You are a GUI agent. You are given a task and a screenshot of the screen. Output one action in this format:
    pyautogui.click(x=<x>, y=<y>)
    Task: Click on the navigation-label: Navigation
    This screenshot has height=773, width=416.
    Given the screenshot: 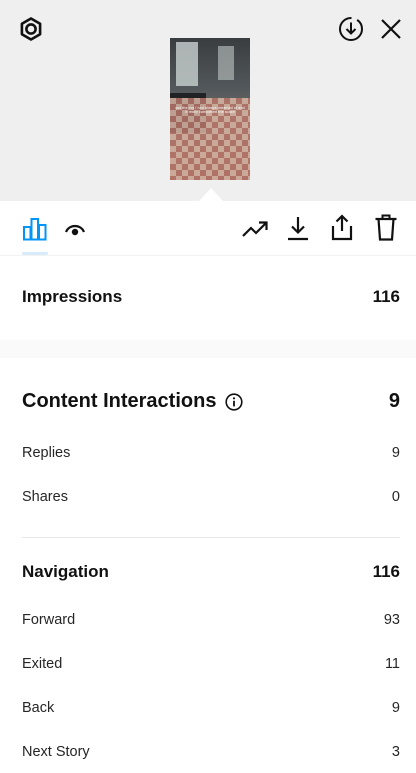 What is the action you would take?
    pyautogui.click(x=65, y=571)
    